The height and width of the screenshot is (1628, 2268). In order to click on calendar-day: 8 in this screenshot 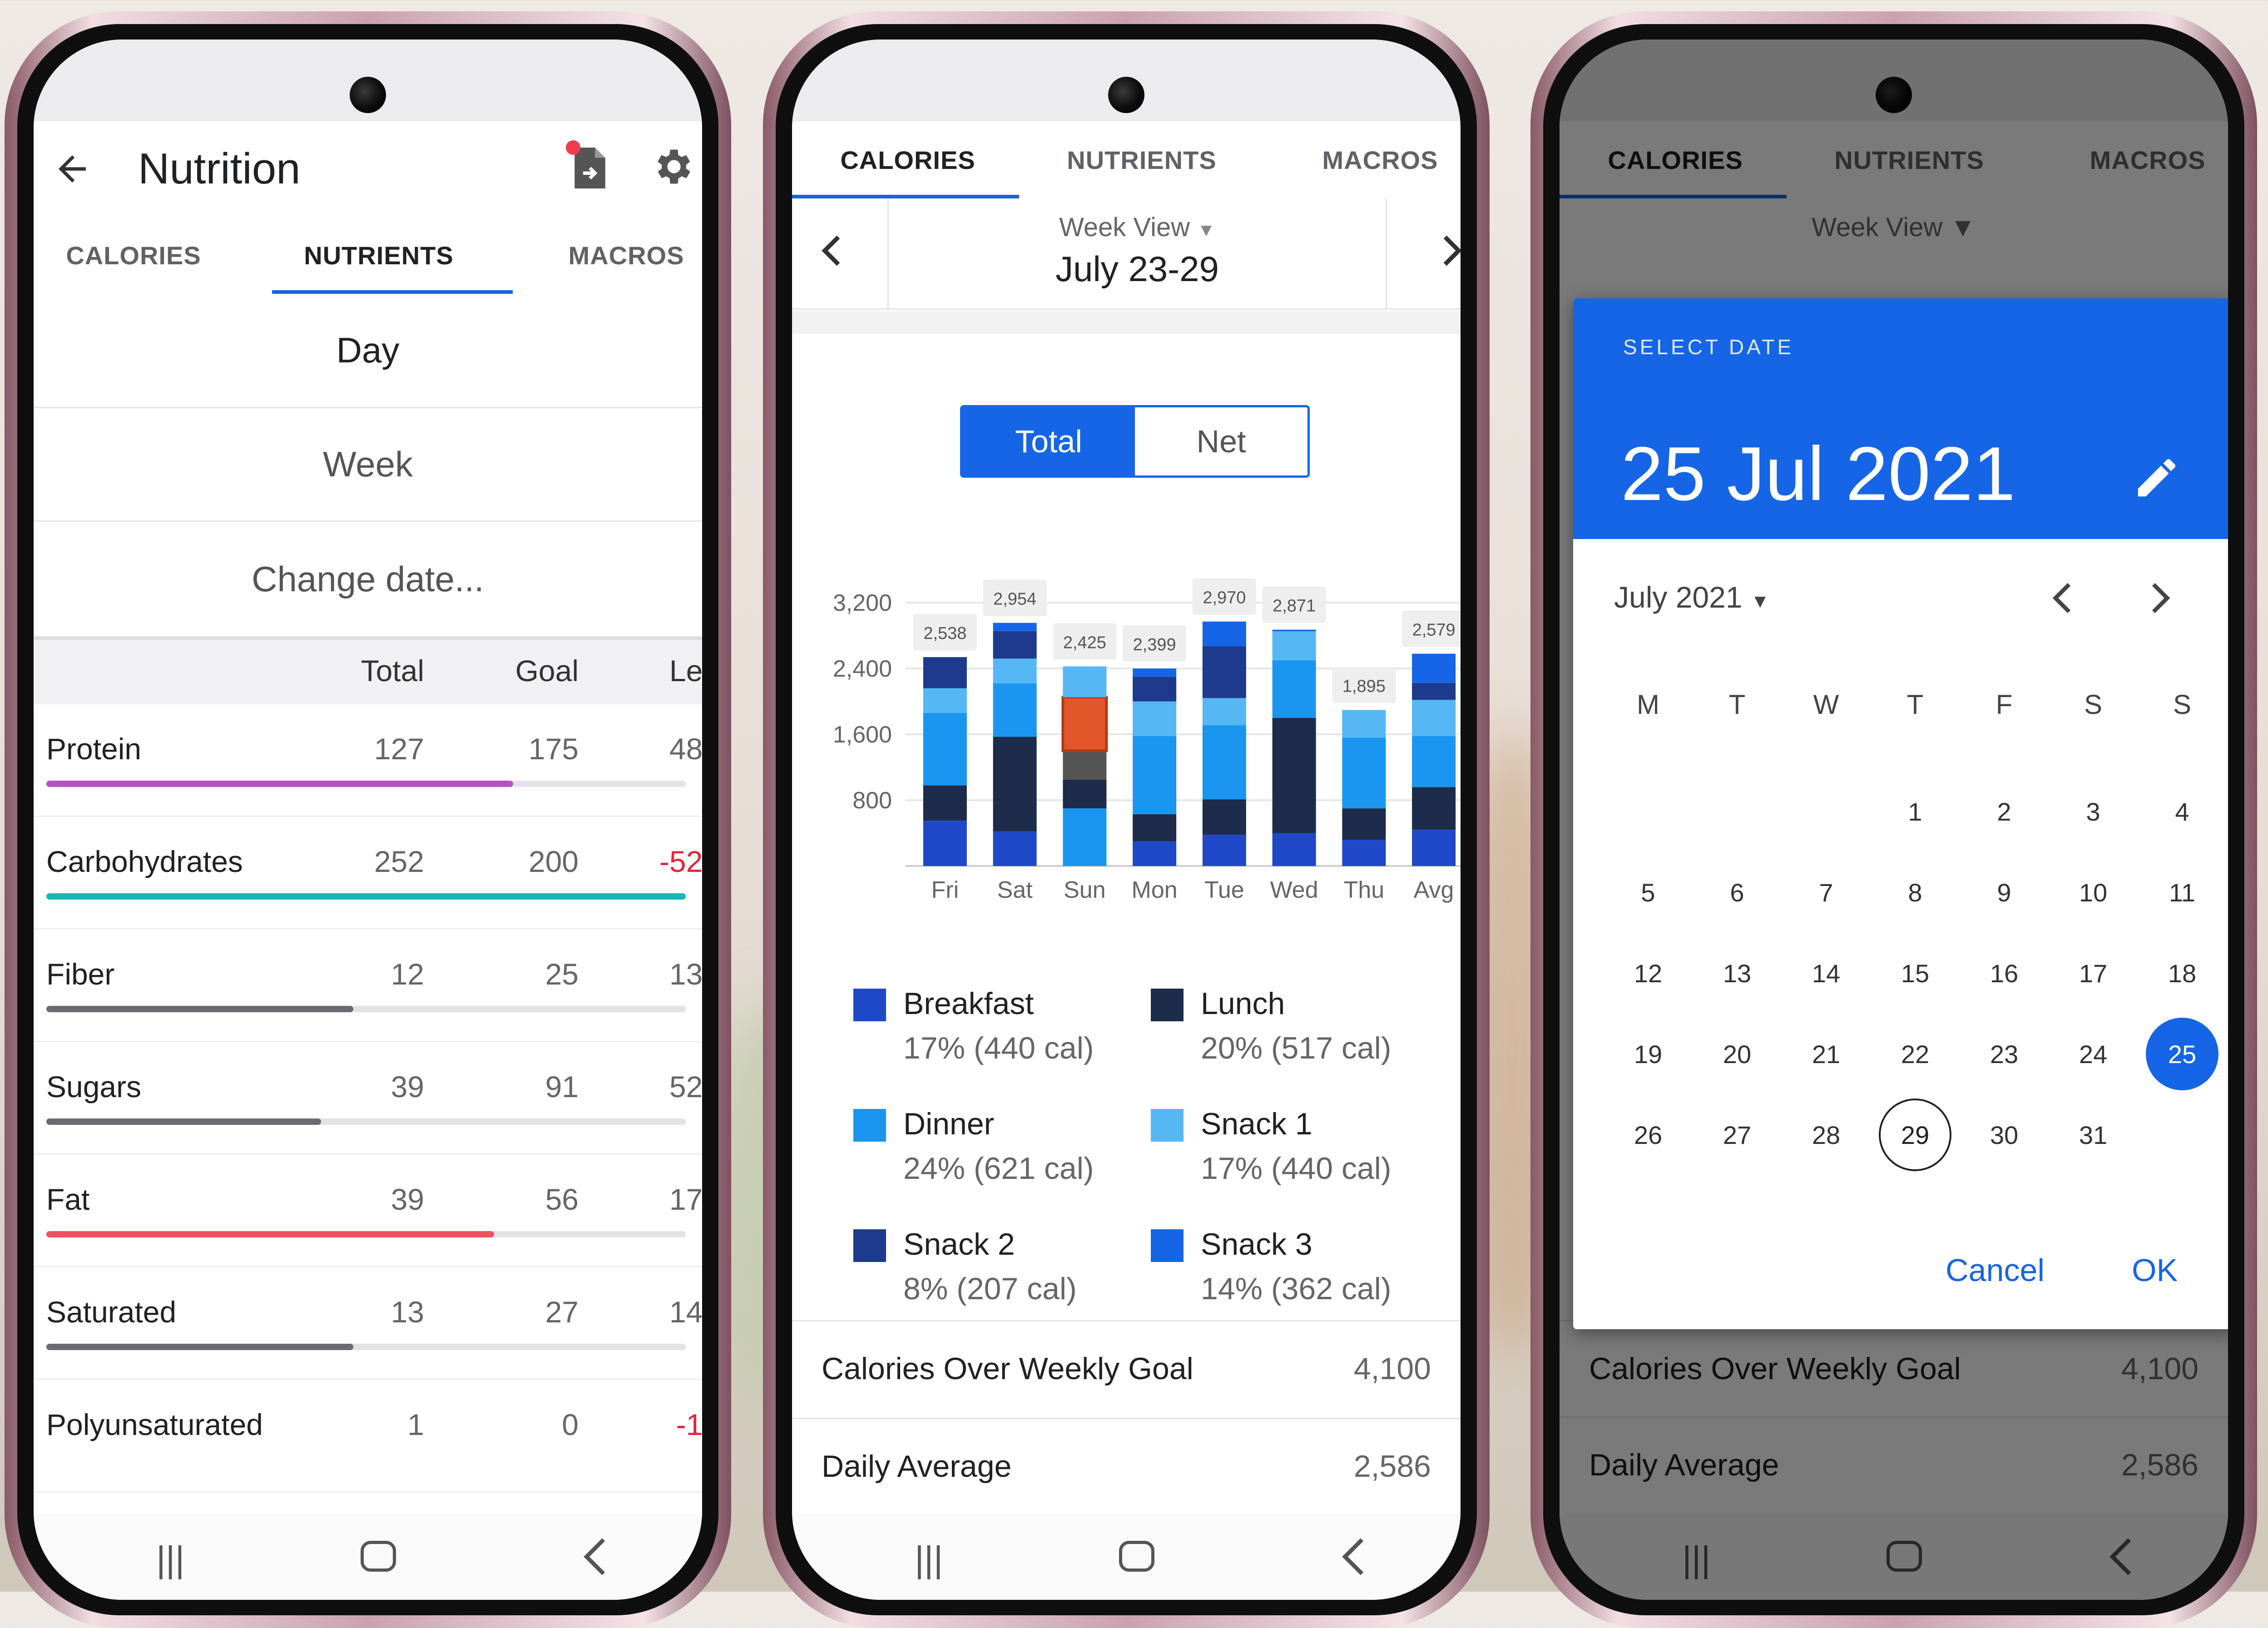, I will do `click(1915, 893)`.